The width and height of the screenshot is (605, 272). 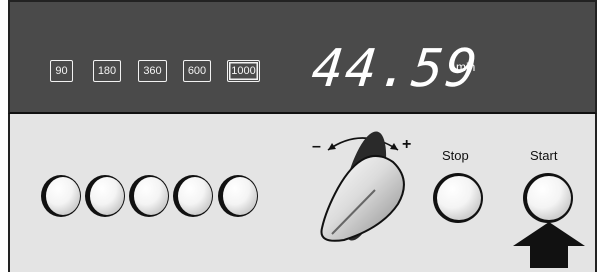 I want to click on arrow-up-icon, so click(x=549, y=245).